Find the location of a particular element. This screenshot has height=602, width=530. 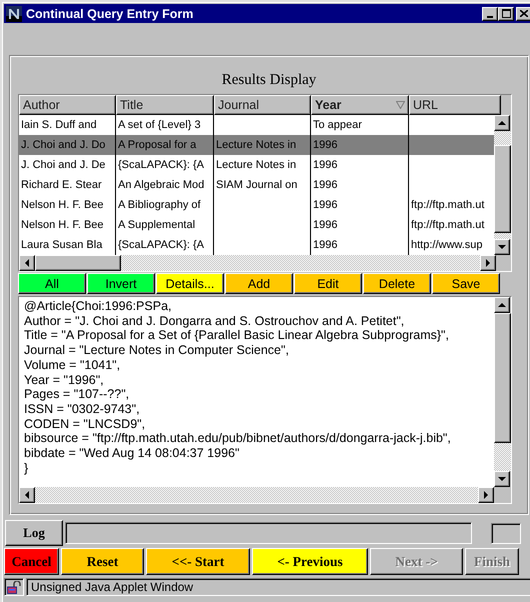

action-button: Edit is located at coordinates (328, 283).